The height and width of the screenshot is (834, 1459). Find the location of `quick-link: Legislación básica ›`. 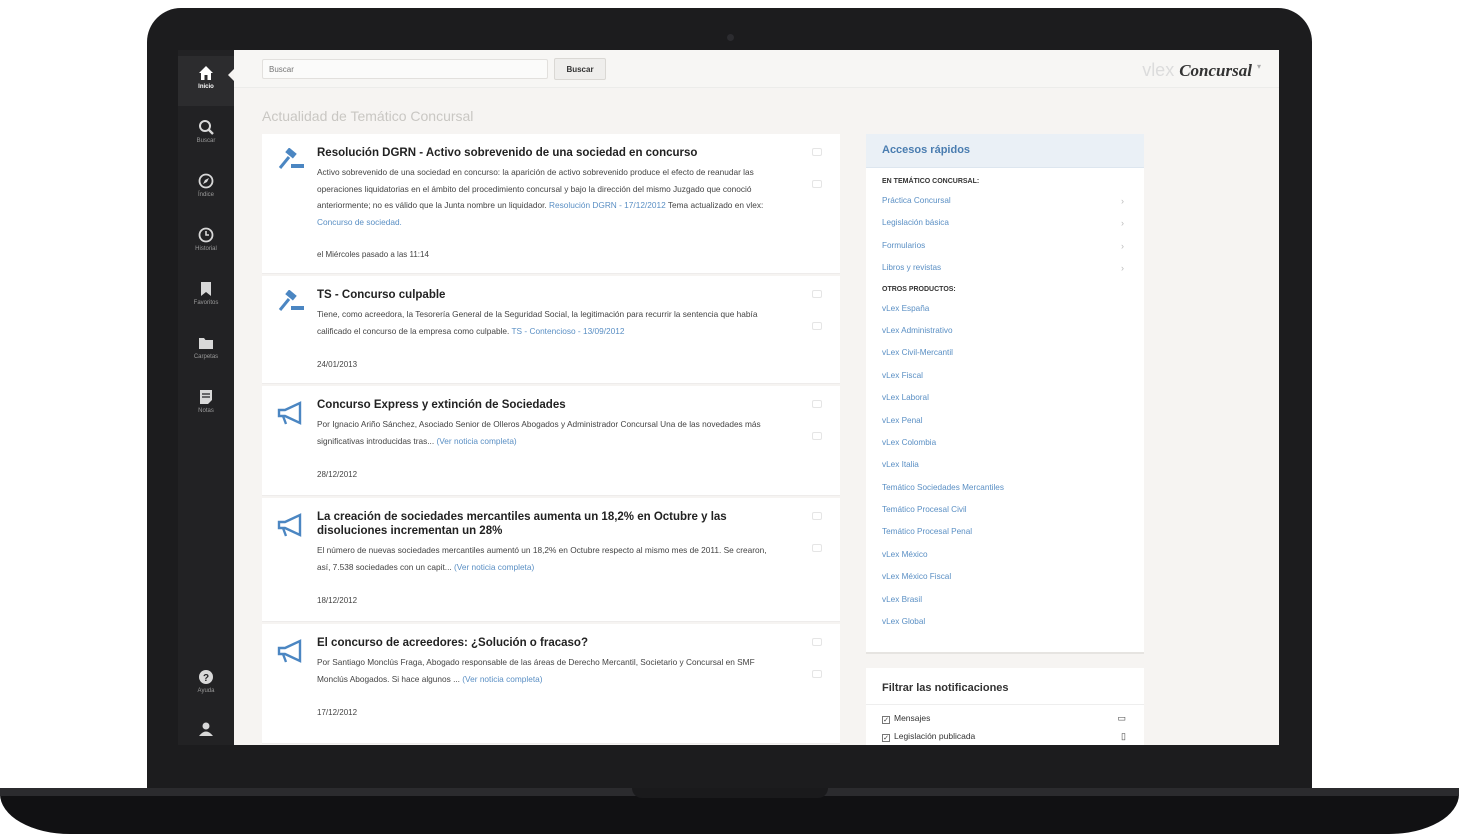

quick-link: Legislación básica › is located at coordinates (1005, 223).